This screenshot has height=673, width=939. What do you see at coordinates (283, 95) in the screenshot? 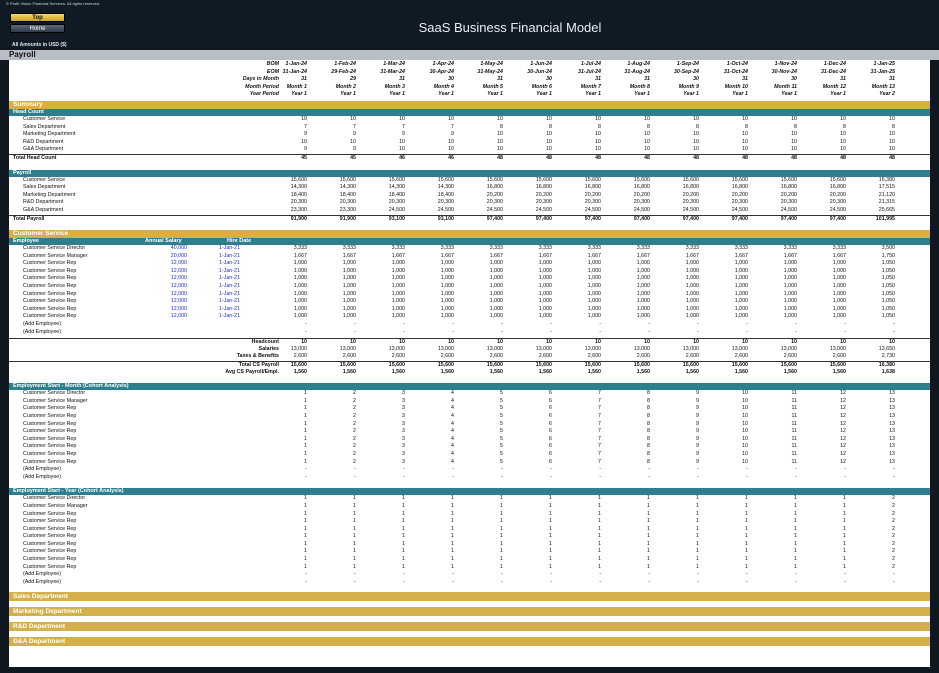
I see `period-header-row-cell: Year 1` at bounding box center [283, 95].